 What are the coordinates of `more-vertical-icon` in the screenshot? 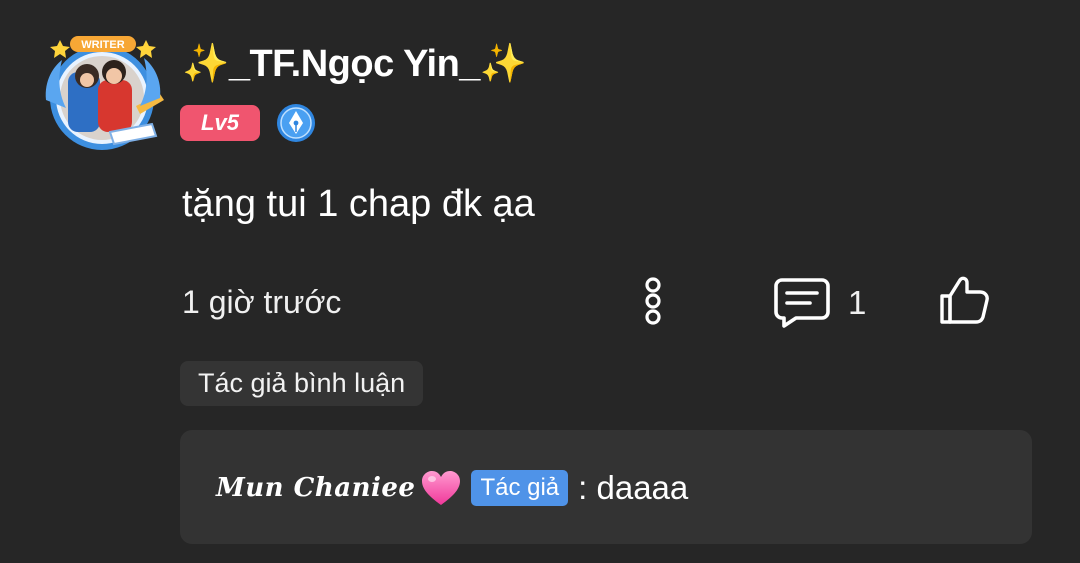 It's located at (653, 301).